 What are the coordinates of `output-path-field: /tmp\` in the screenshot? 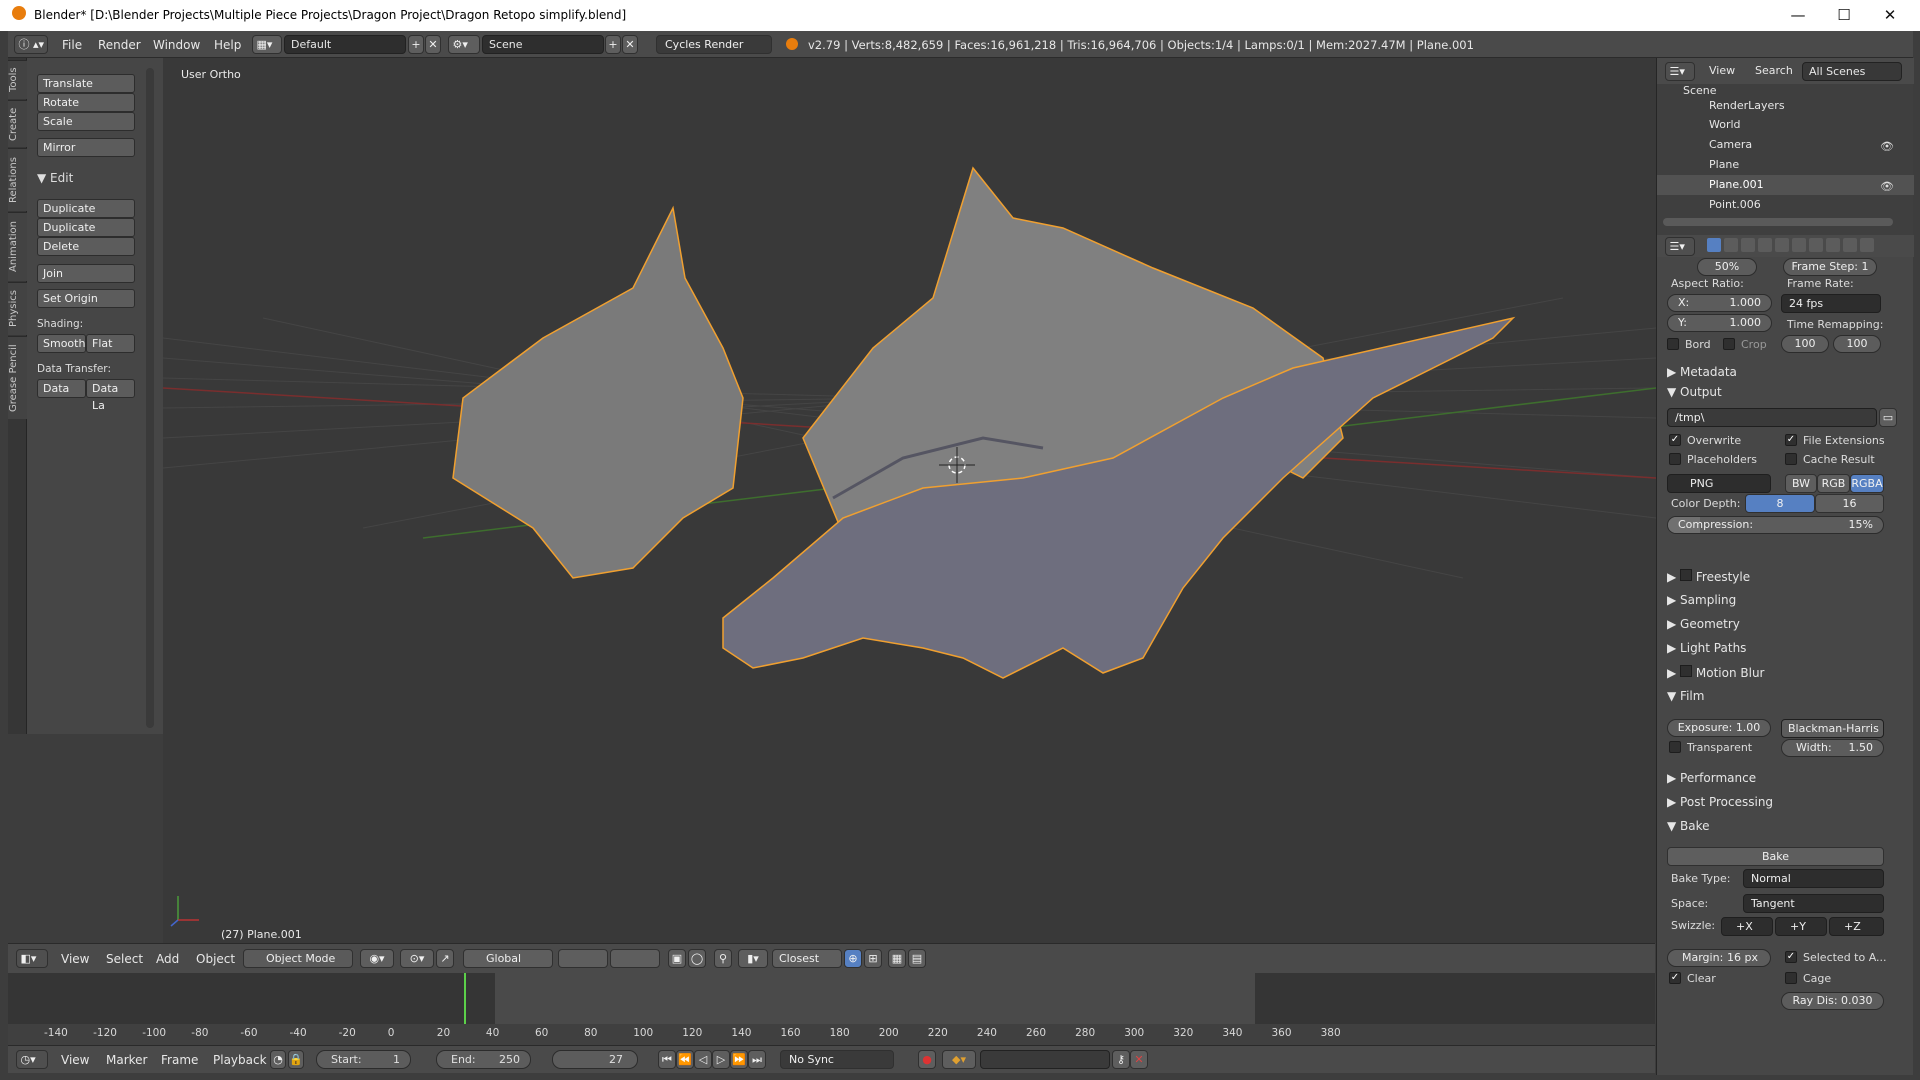 It's located at (1772, 417).